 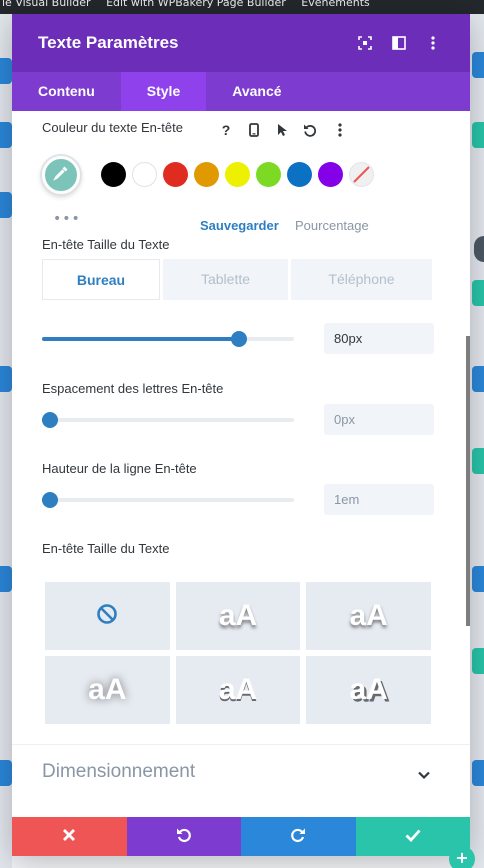 I want to click on letter-spacing-label: Espacement des lettres En-tête, so click(x=133, y=388).